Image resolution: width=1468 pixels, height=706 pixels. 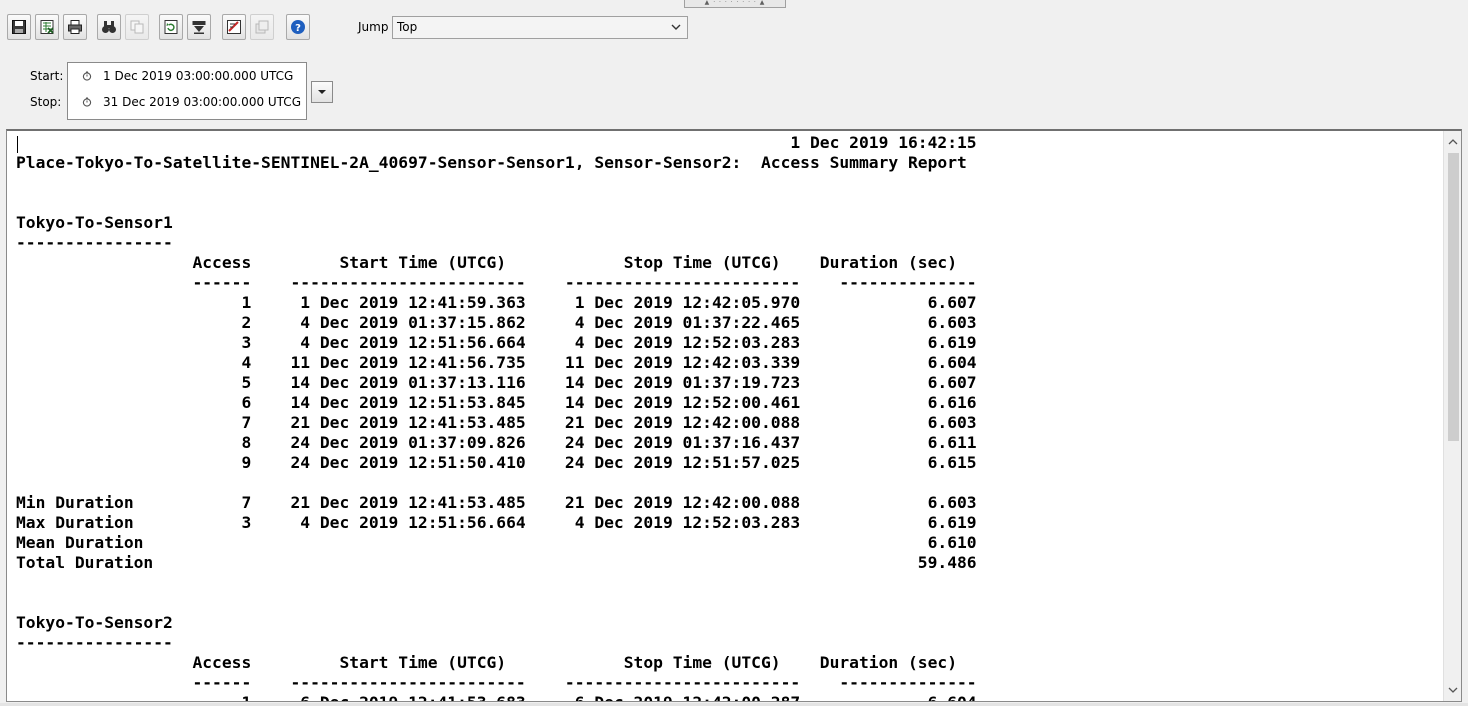 I want to click on stop-time-field: 31 Dec 2019 03:00:00.000 UTCG, so click(x=191, y=102).